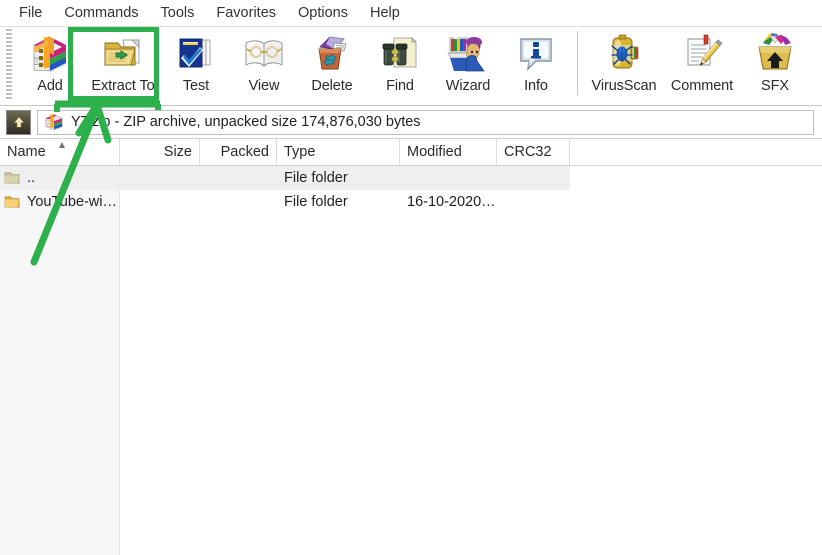 The height and width of the screenshot is (555, 822). Describe the element at coordinates (246, 13) in the screenshot. I see `menu-favorites: Favorites` at that location.